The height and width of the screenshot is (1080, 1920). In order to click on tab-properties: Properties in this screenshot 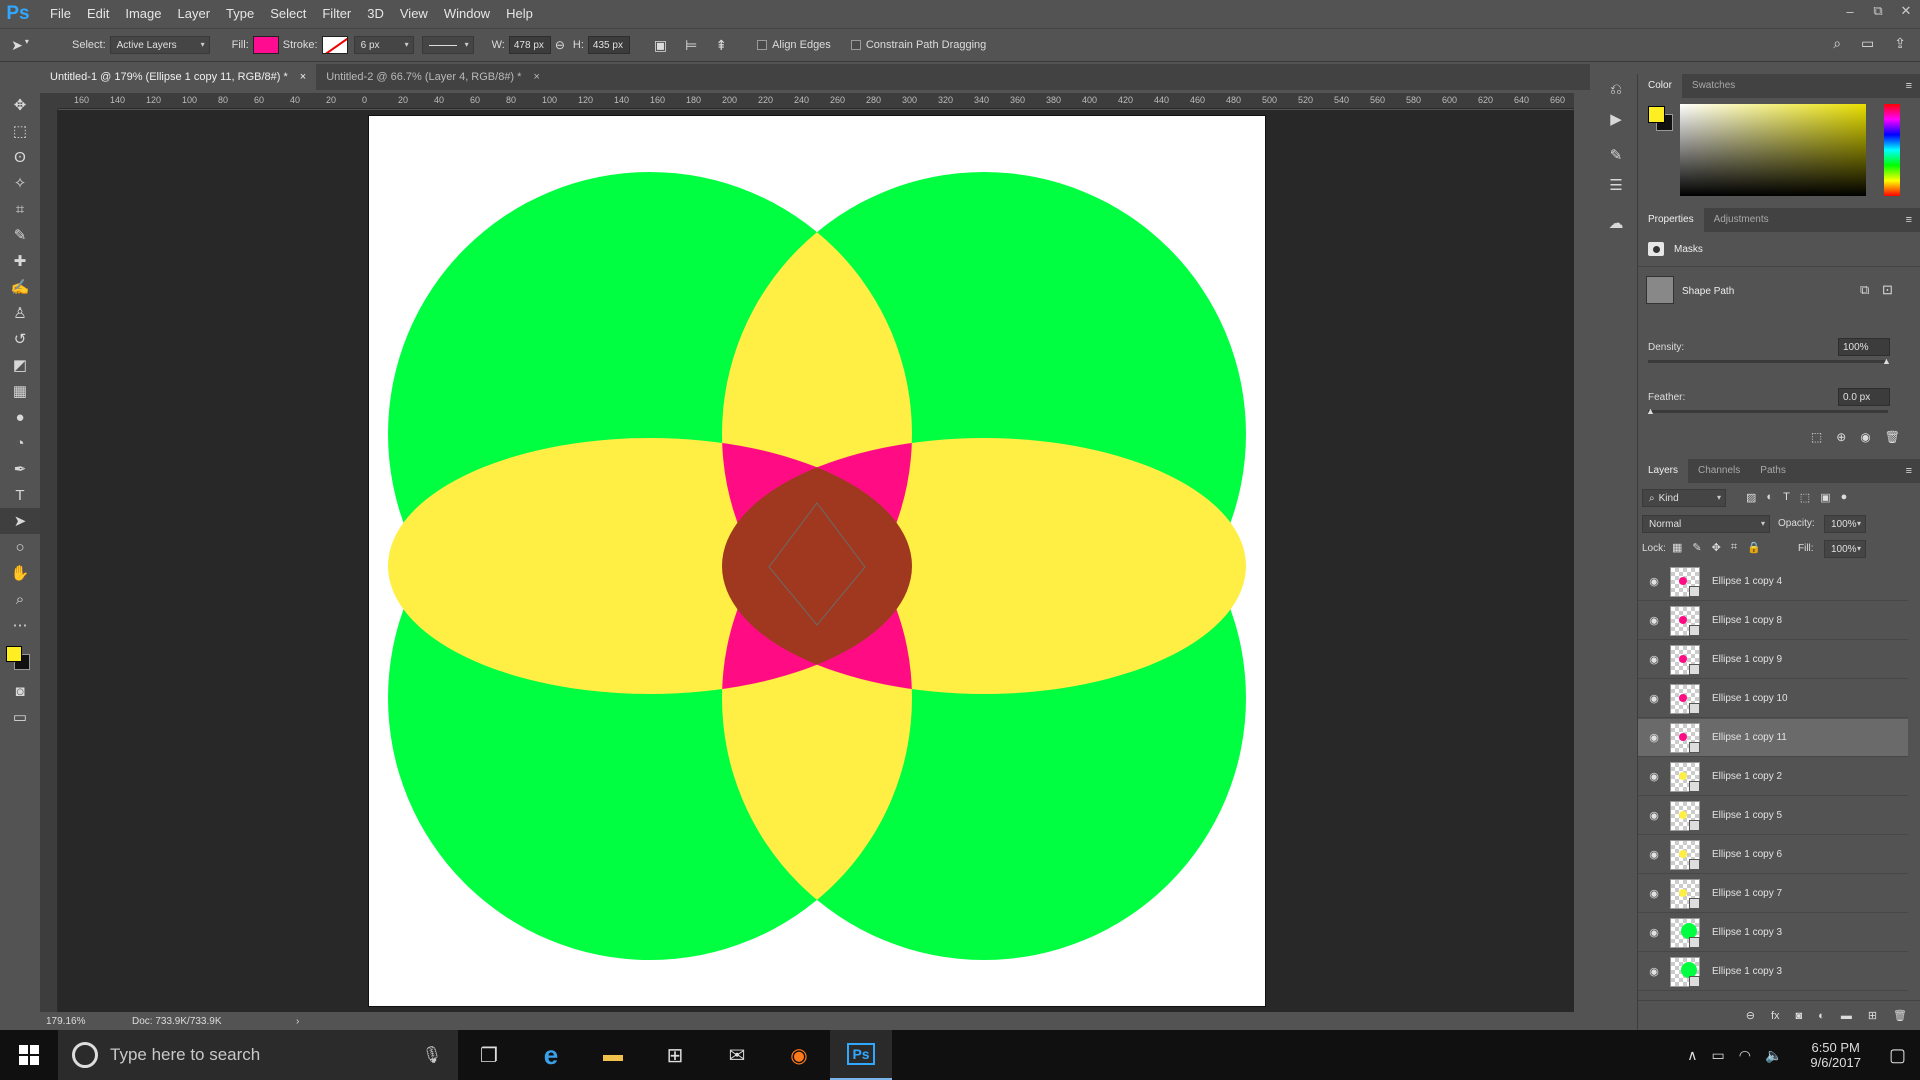, I will do `click(1671, 220)`.